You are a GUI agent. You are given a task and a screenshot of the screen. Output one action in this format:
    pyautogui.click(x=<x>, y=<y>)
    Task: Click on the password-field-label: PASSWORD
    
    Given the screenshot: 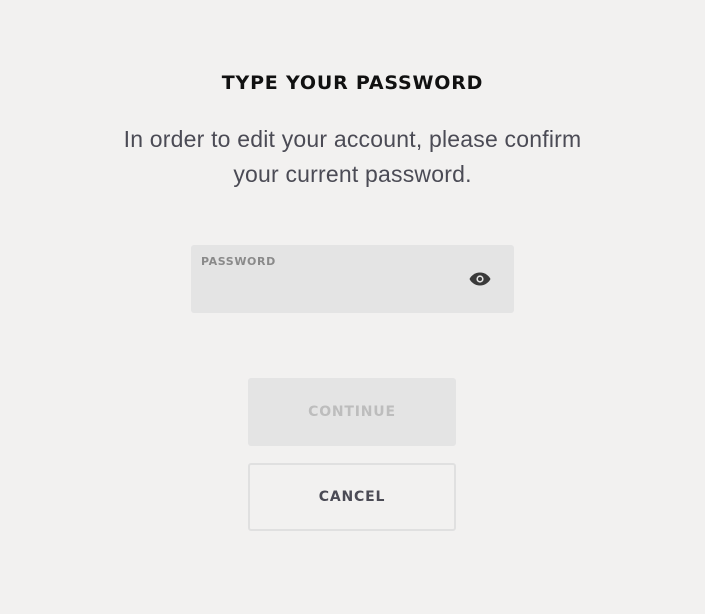 What is the action you would take?
    pyautogui.click(x=238, y=261)
    